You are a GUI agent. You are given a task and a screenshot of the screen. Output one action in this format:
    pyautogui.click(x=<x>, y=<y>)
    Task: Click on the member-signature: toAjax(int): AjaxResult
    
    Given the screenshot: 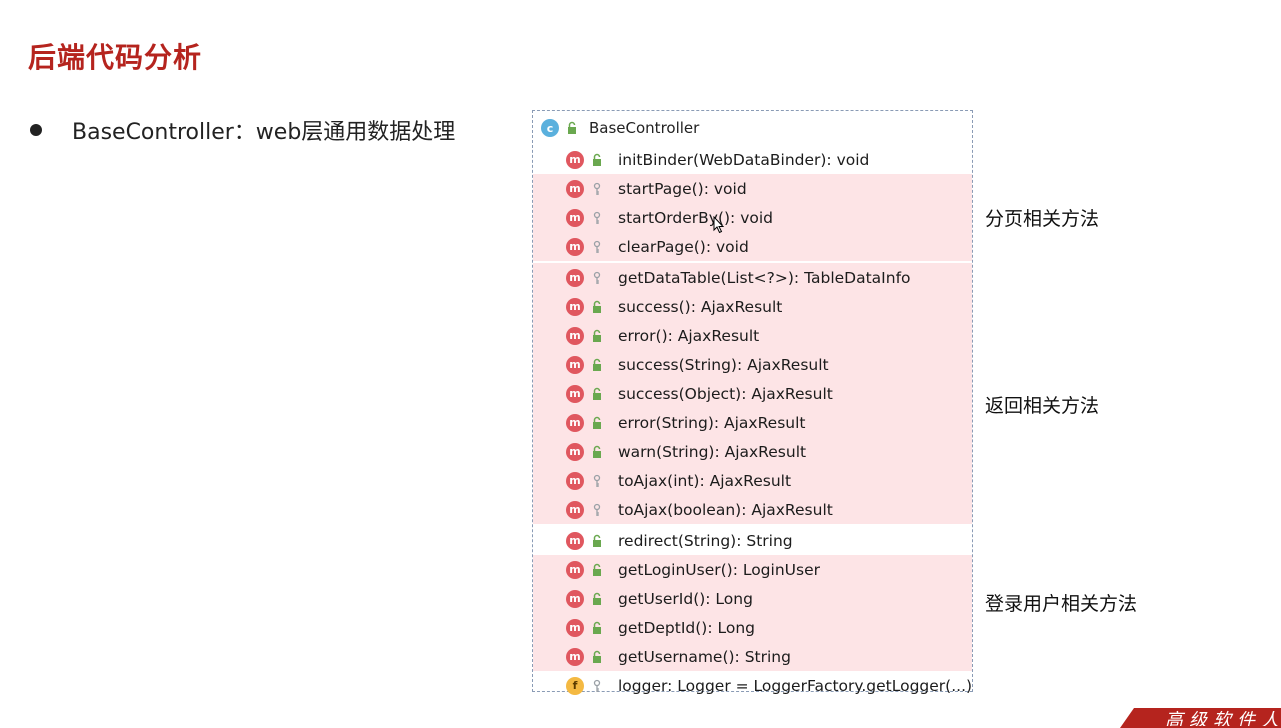 What is the action you would take?
    pyautogui.click(x=705, y=480)
    